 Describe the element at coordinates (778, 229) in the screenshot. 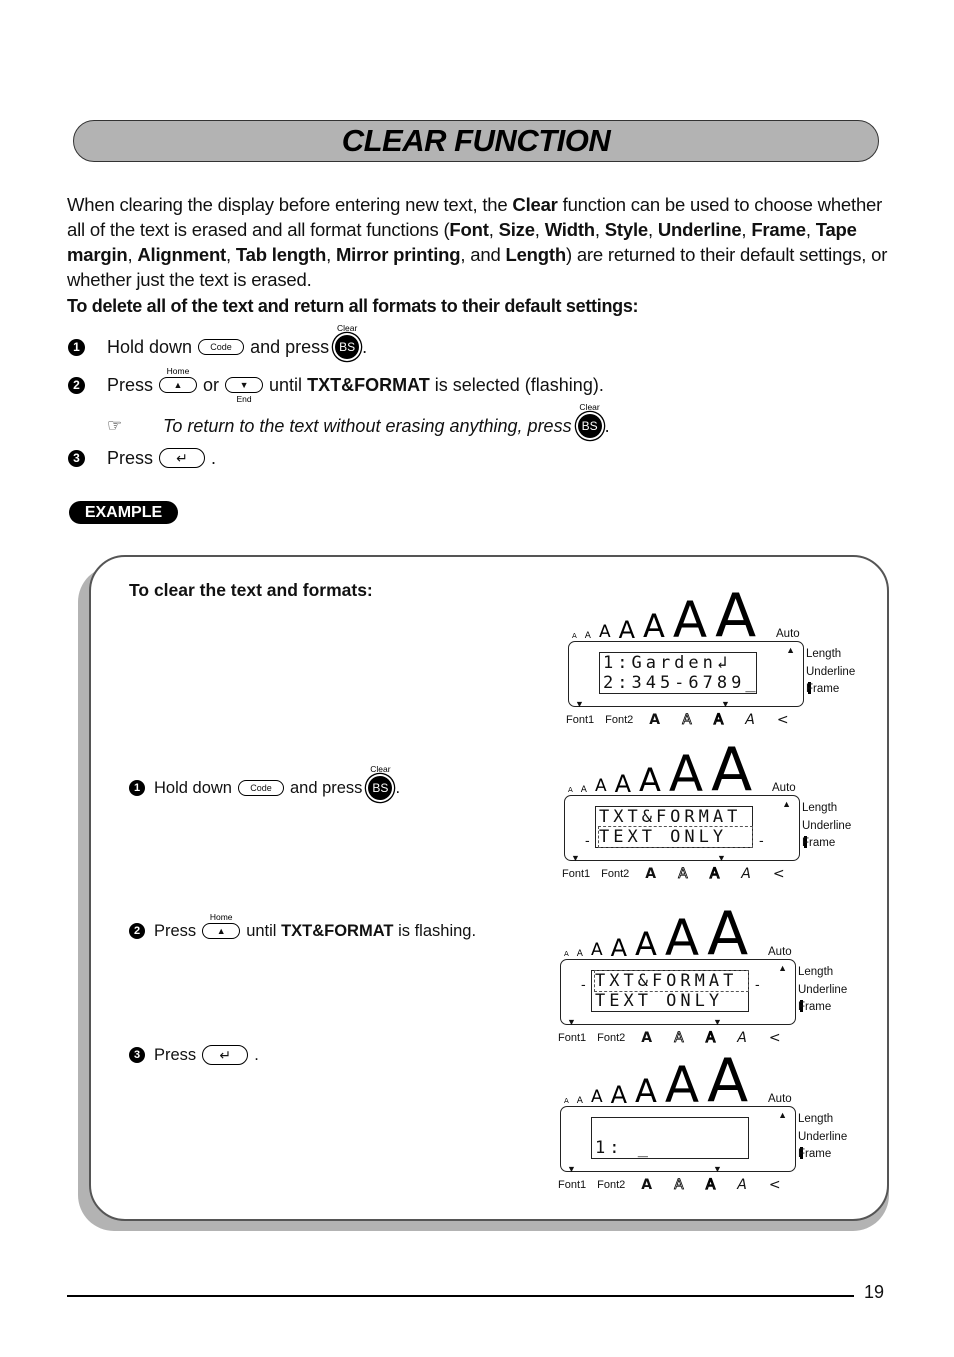

I see `intro-bold-term: Frame` at that location.